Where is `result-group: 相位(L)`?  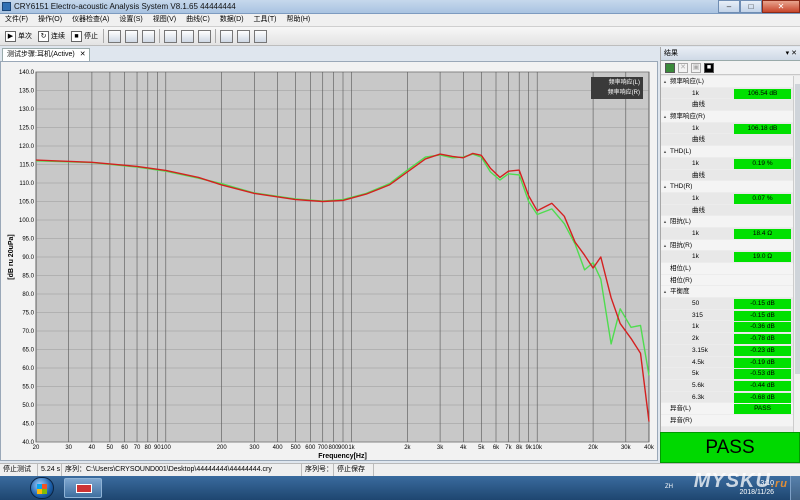
result-group: 相位(L) is located at coordinates (727, 269).